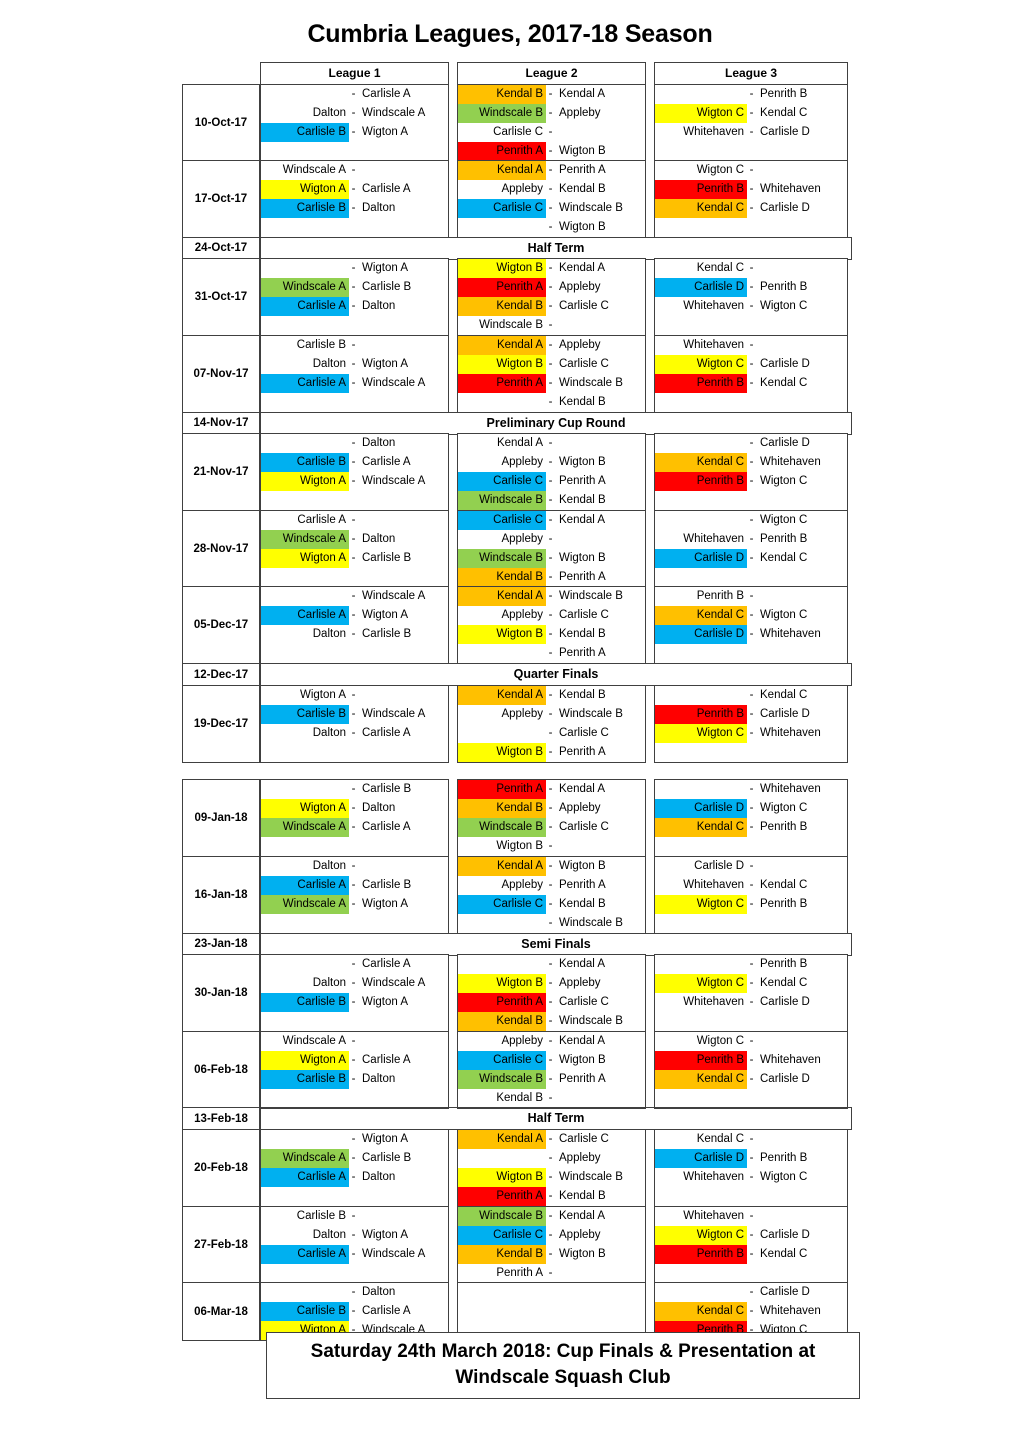 The image size is (1020, 1442). What do you see at coordinates (751, 539) in the screenshot?
I see `fixture-row: Whitehaven - Penrith B` at bounding box center [751, 539].